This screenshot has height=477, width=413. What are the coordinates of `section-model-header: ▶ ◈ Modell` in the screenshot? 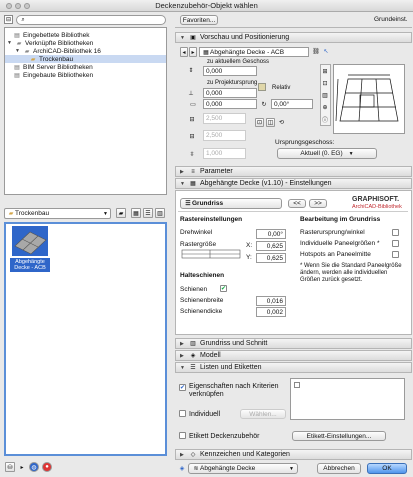 It's located at (293, 355).